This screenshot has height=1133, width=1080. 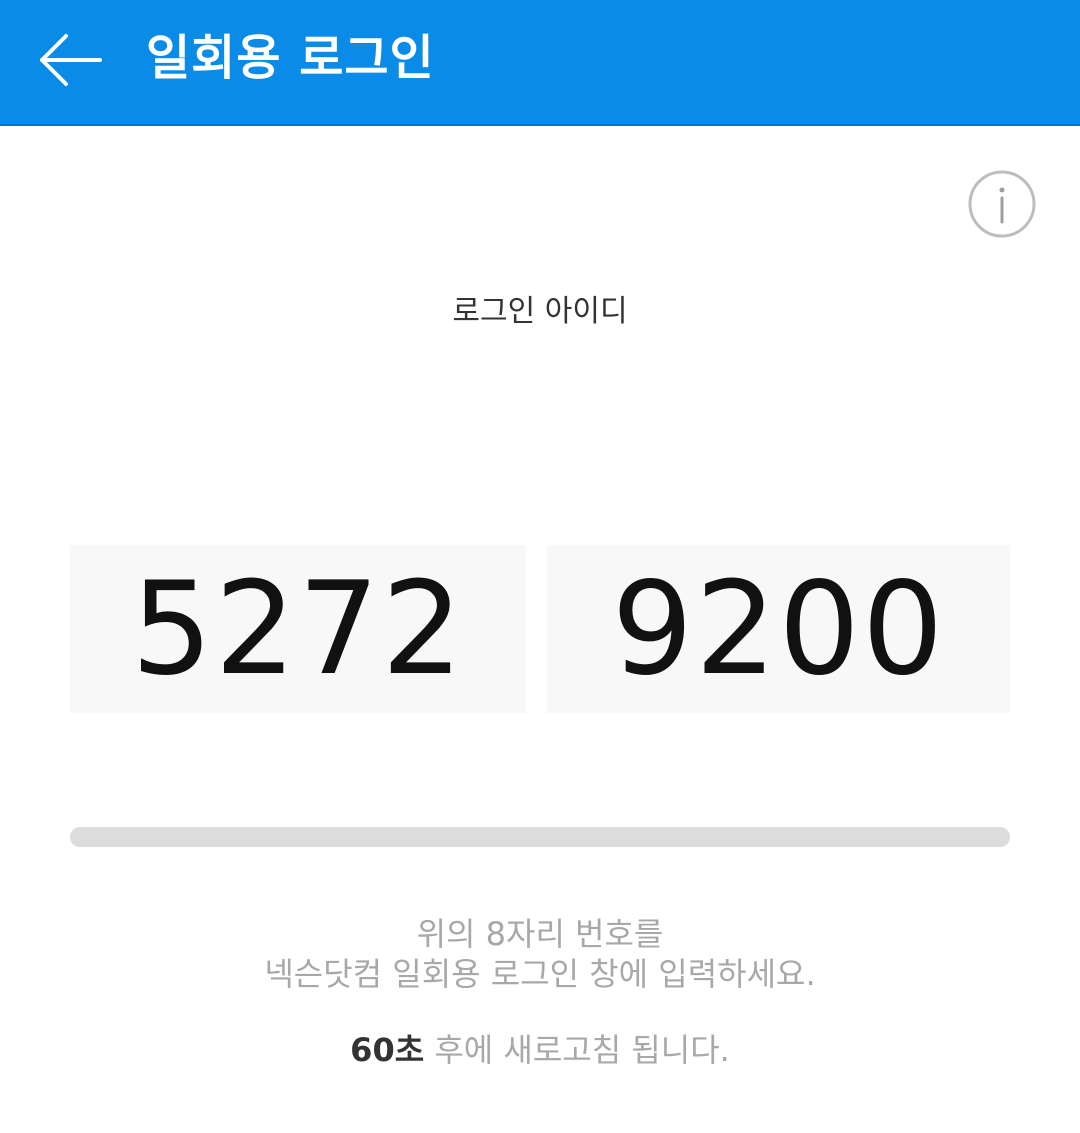 I want to click on instructions-line-1: 위의 8자리 번호를, so click(x=540, y=934).